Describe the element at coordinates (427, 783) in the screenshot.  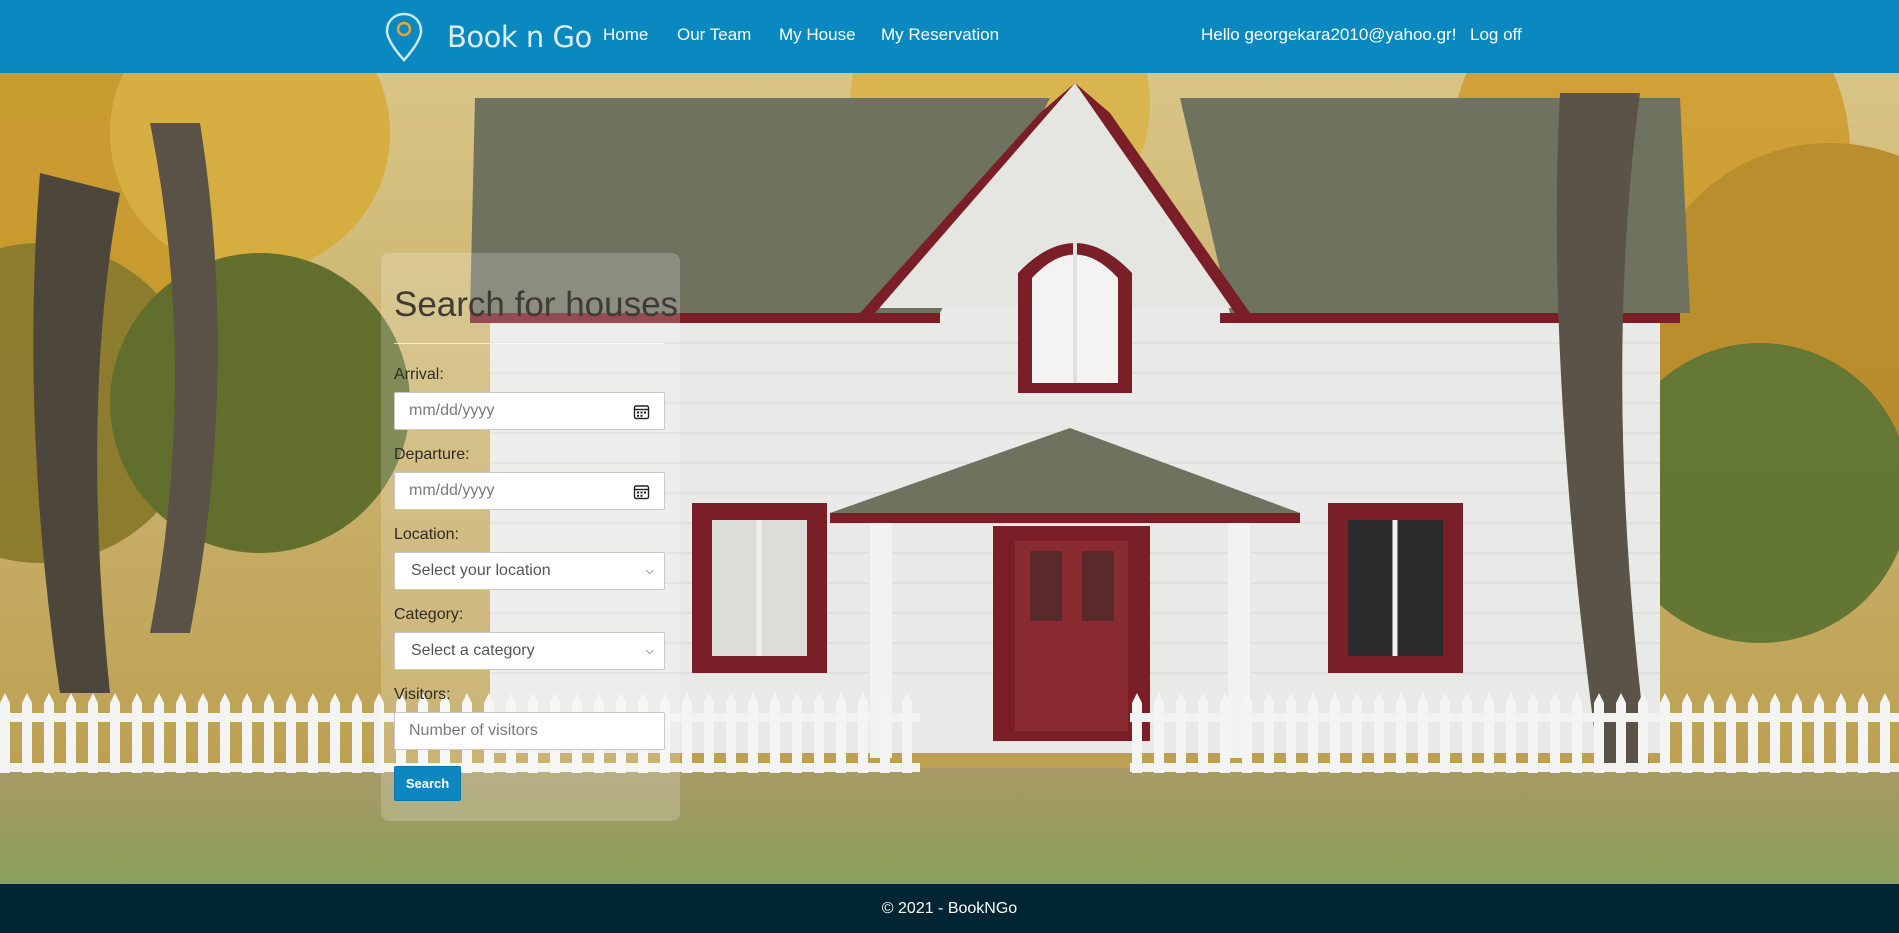
I see `search-button: Search` at that location.